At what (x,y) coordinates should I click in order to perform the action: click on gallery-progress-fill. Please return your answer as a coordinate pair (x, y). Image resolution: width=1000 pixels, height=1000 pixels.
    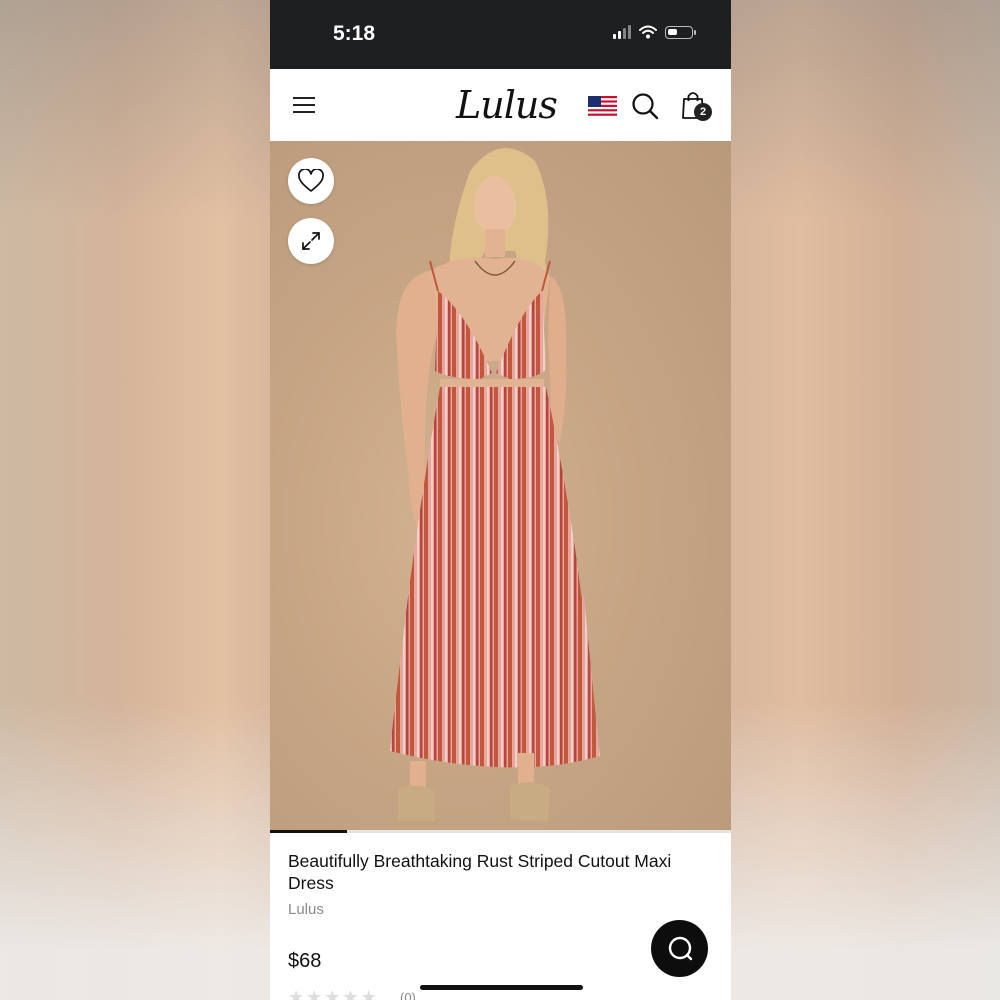
    Looking at the image, I should click on (308, 831).